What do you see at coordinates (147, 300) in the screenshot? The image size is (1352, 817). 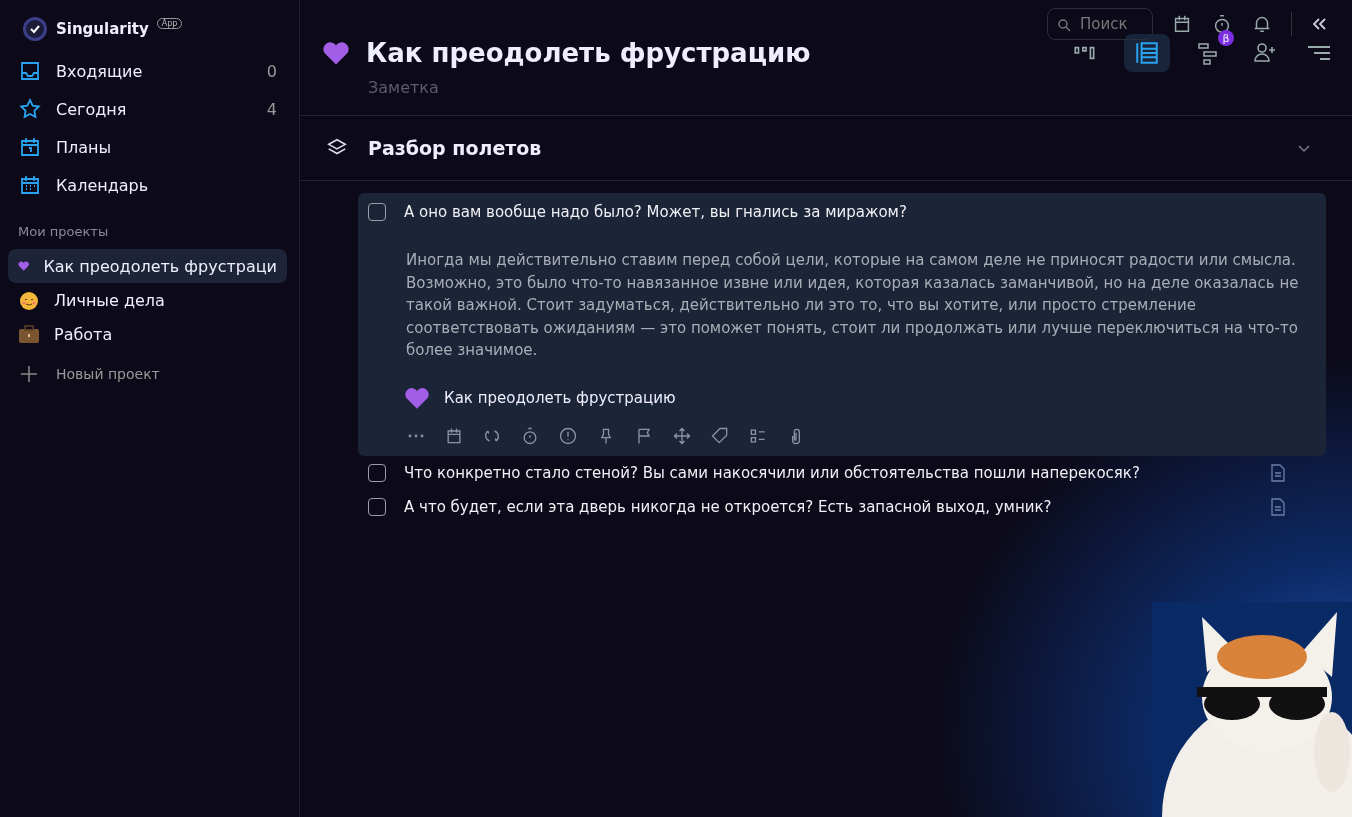 I see `project-item: Личные дела` at bounding box center [147, 300].